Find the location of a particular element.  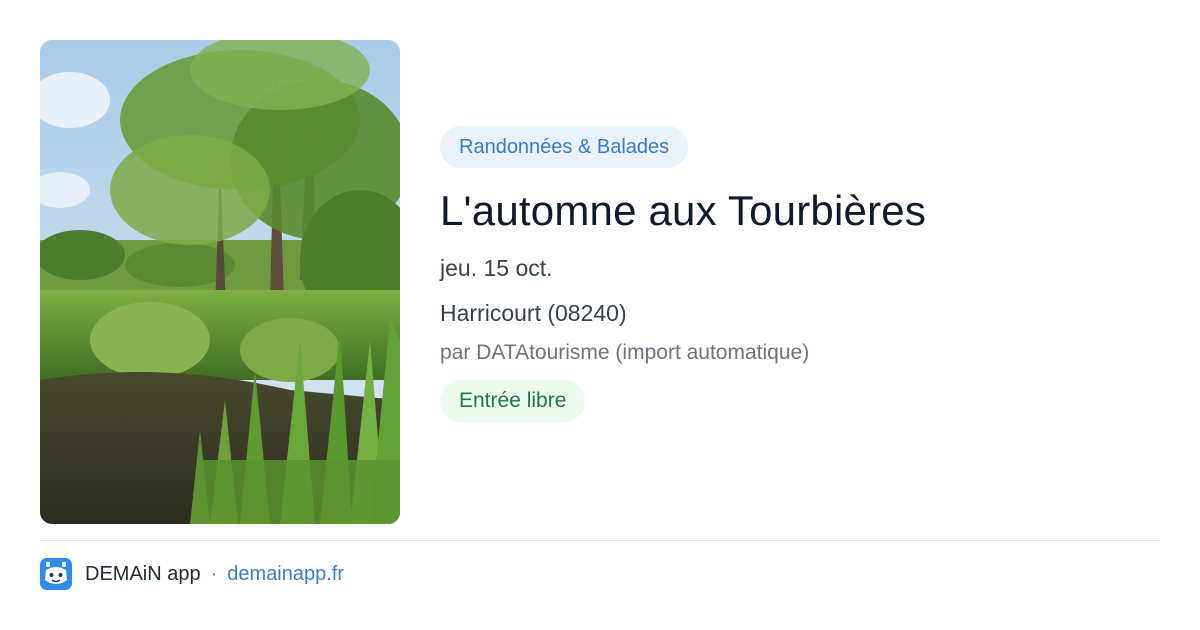

footer: DEMAiN app · demainapp.fr is located at coordinates (192, 574).